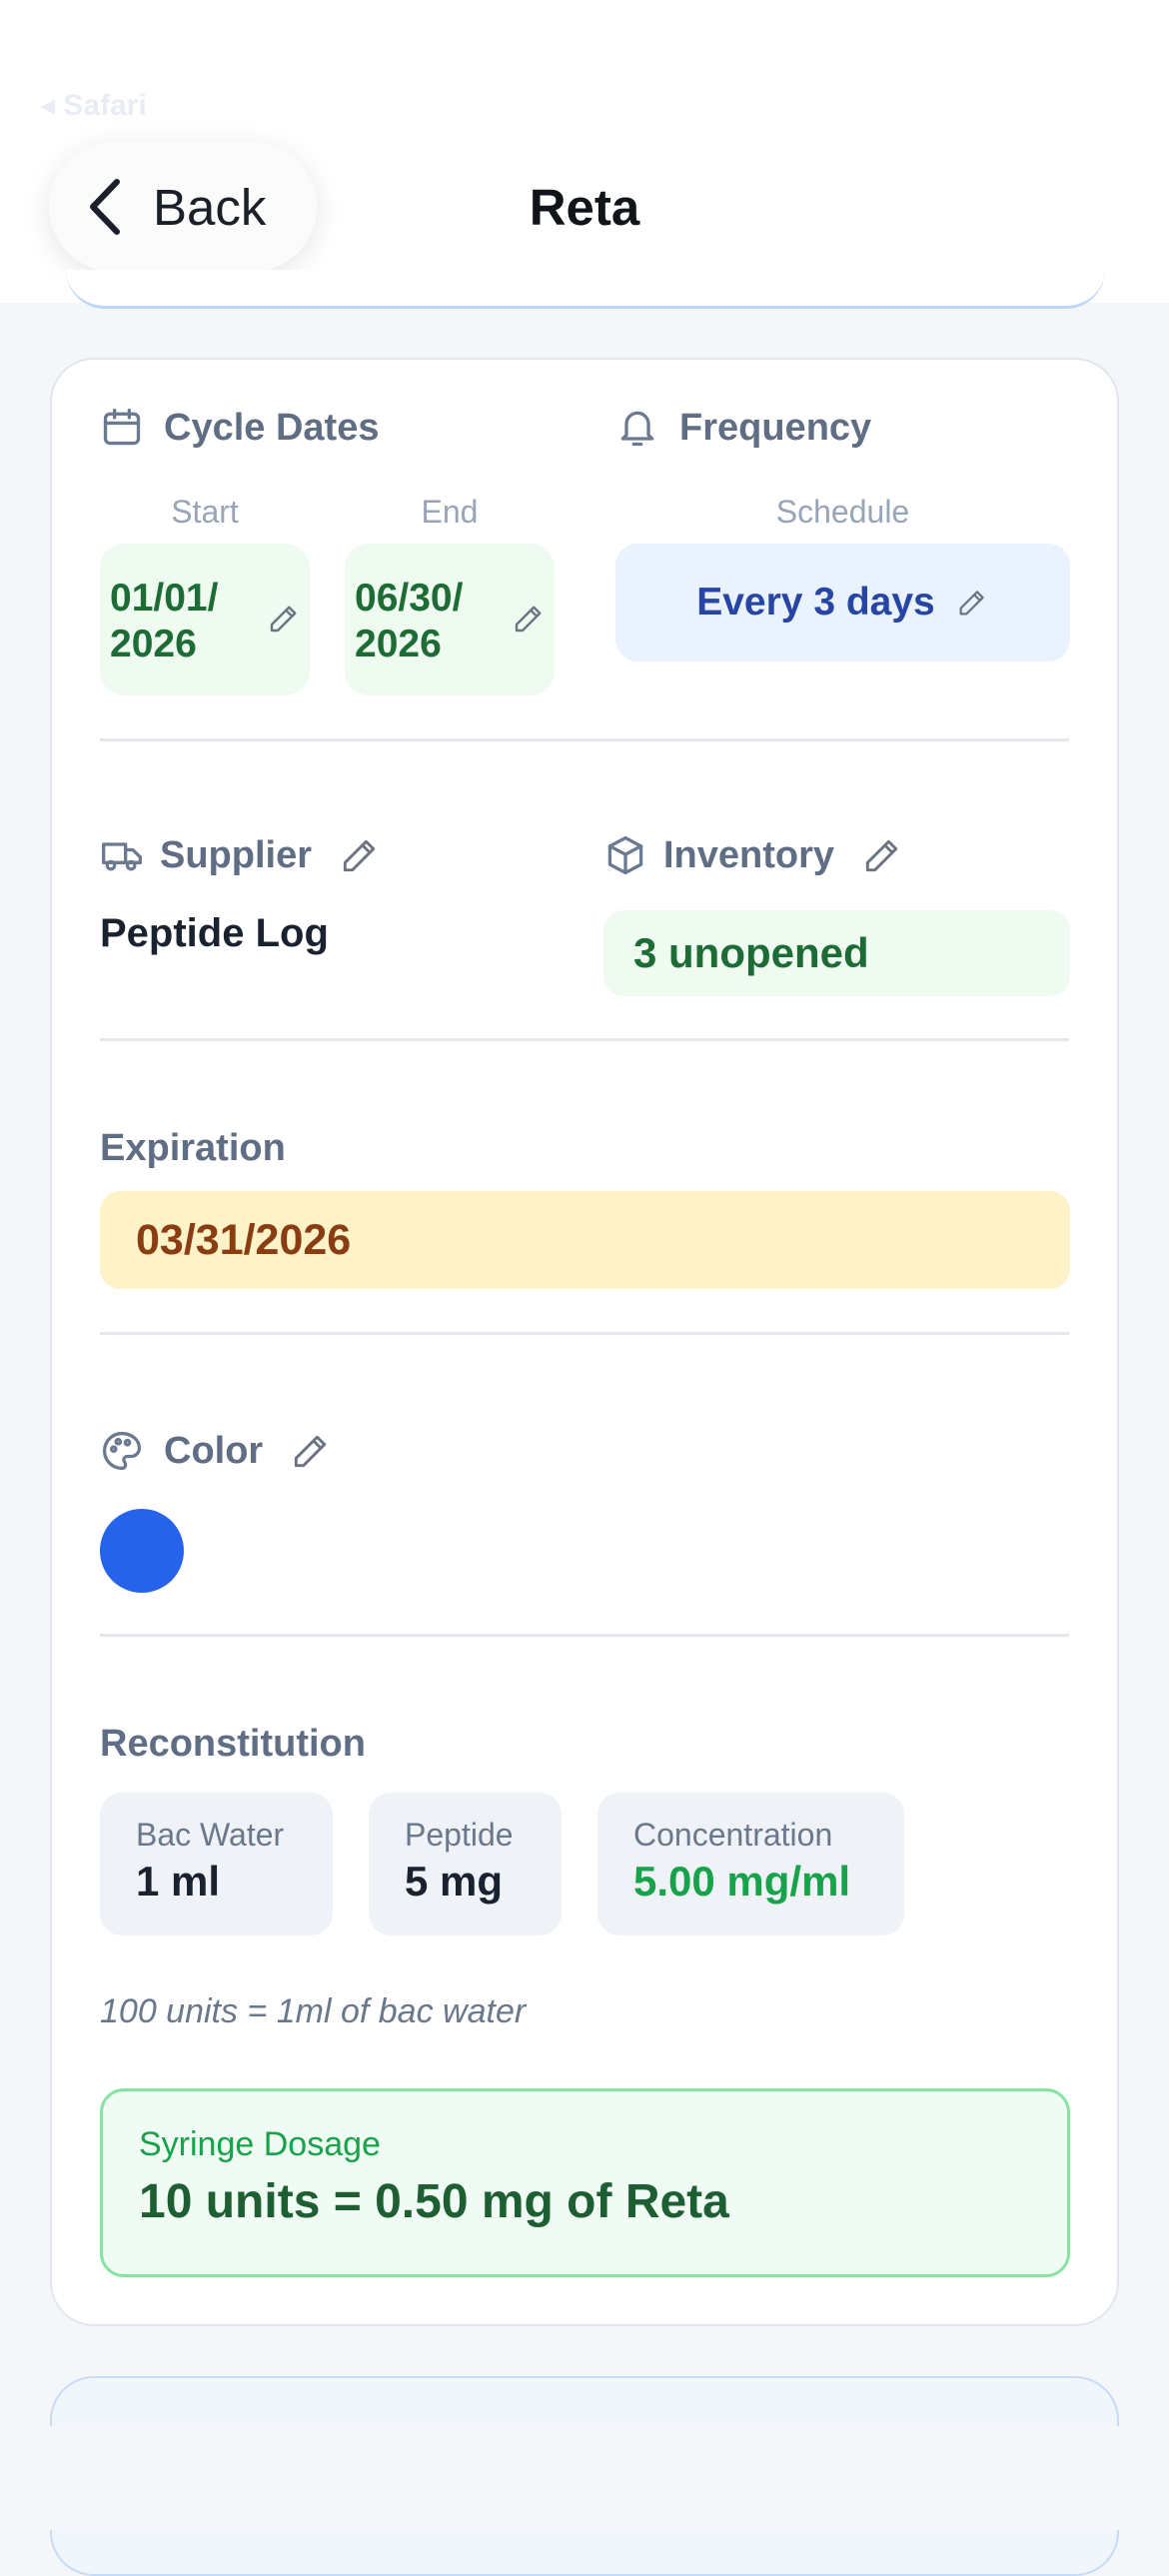 This screenshot has height=2576, width=1169. Describe the element at coordinates (585, 1240) in the screenshot. I see `expiration-chip: 03/31/2026` at that location.